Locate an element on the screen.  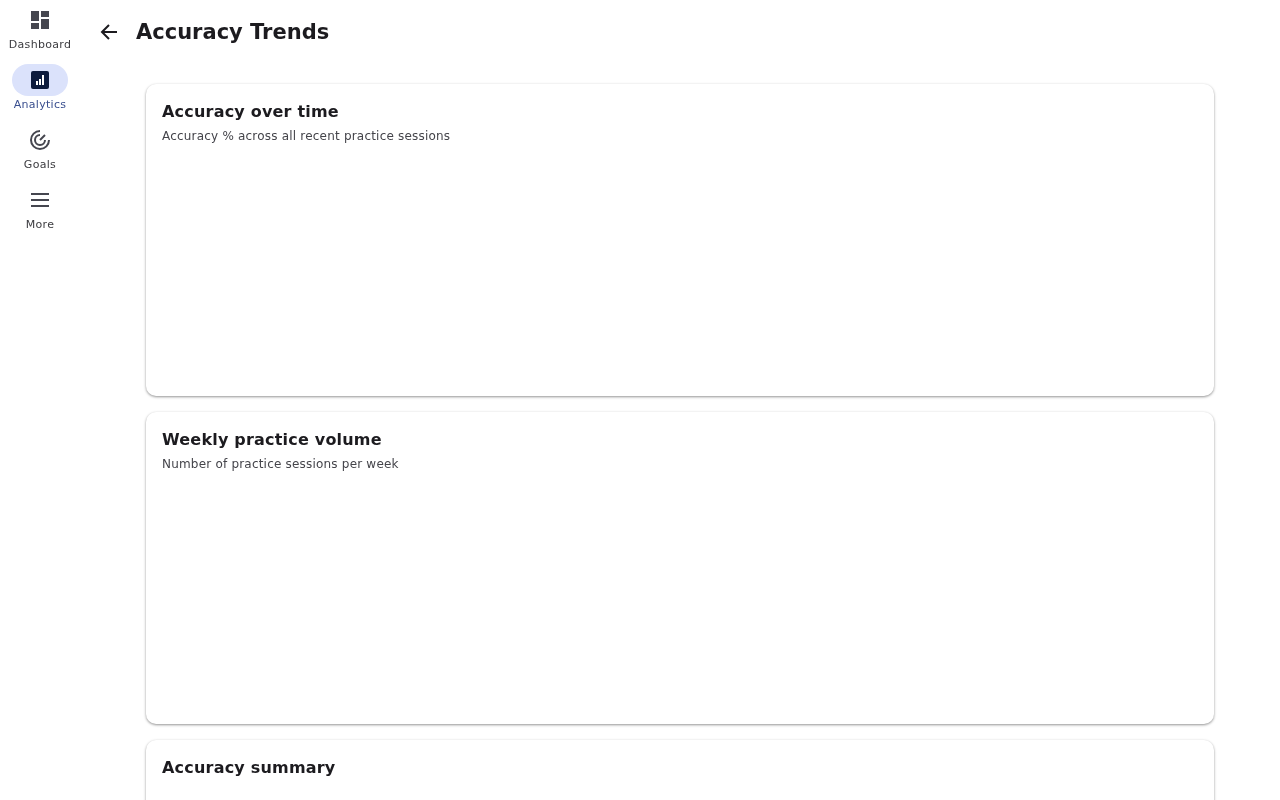
nav-item: More is located at coordinates (40, 216).